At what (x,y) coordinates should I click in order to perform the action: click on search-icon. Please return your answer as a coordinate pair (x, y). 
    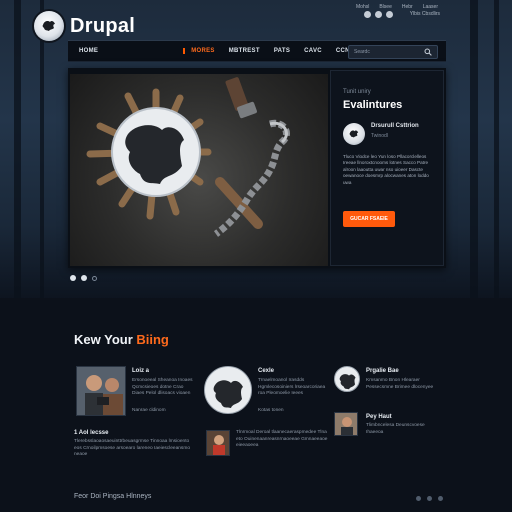
    Looking at the image, I should click on (428, 53).